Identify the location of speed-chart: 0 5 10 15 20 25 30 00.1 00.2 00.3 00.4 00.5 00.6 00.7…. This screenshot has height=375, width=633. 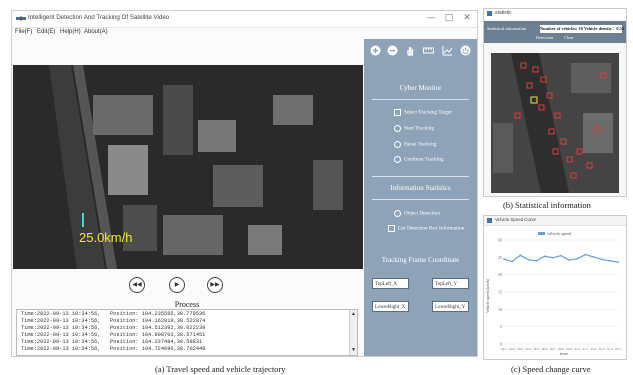
(553, 293).